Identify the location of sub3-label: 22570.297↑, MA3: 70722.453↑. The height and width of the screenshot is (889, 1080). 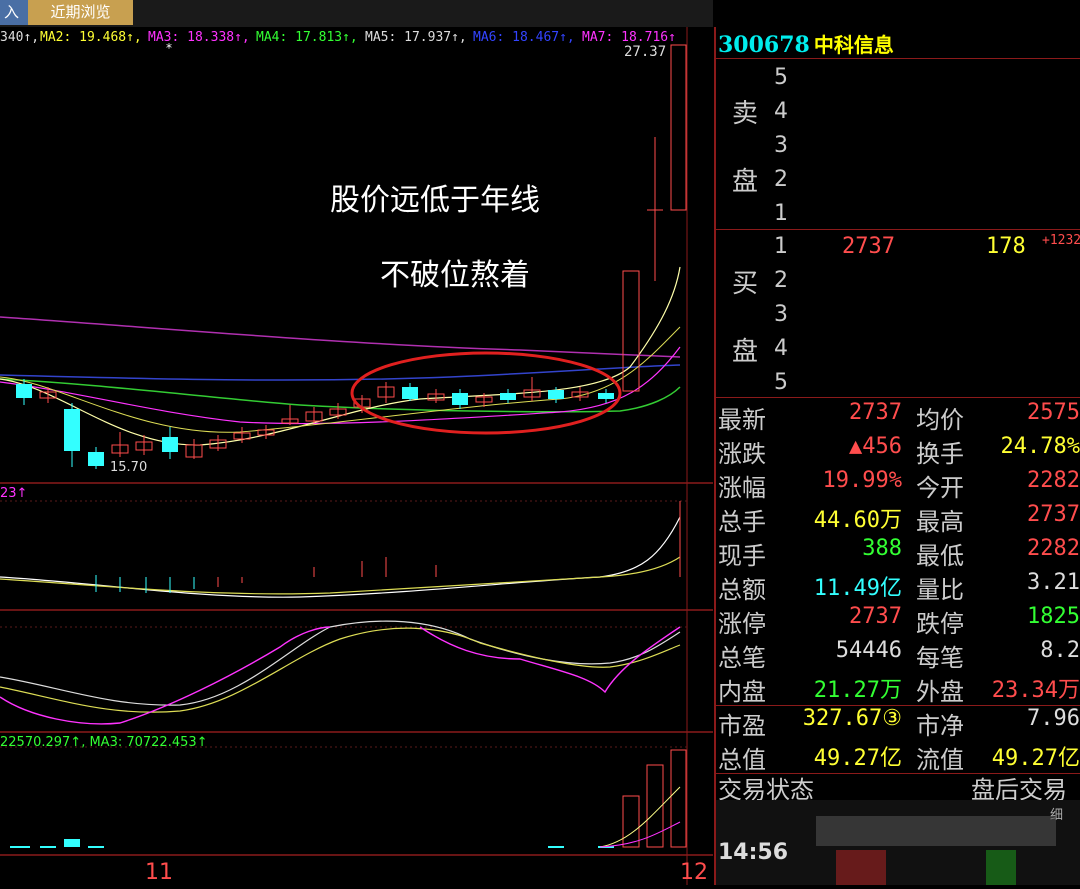
(104, 742).